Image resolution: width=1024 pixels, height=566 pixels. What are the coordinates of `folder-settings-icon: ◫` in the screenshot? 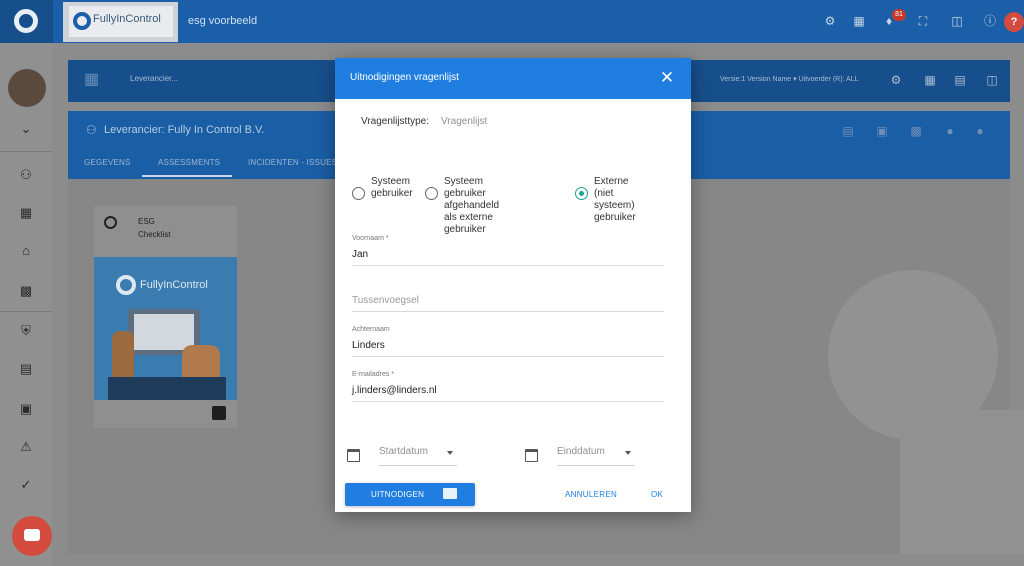 It's located at (992, 80).